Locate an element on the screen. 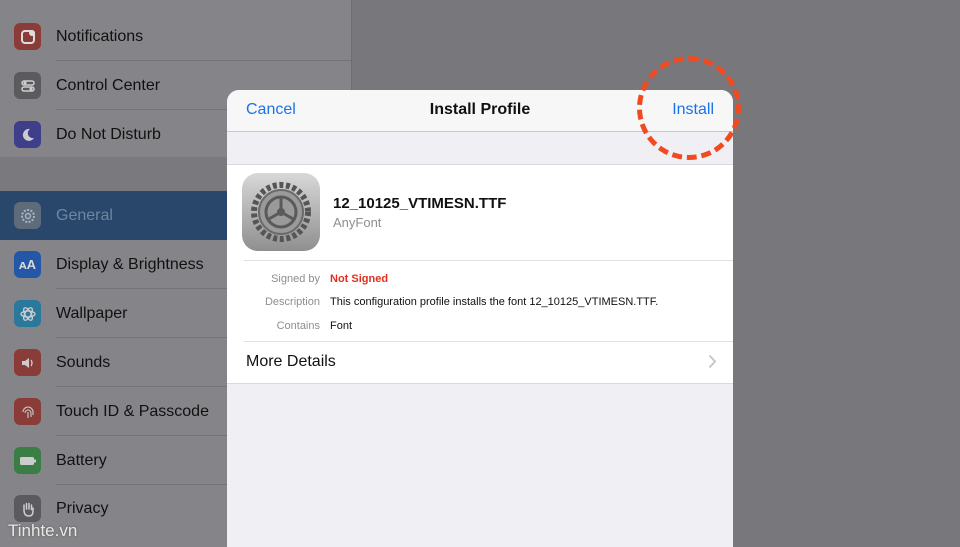  sidebar-item-label: Do Not Disturb is located at coordinates (108, 134).